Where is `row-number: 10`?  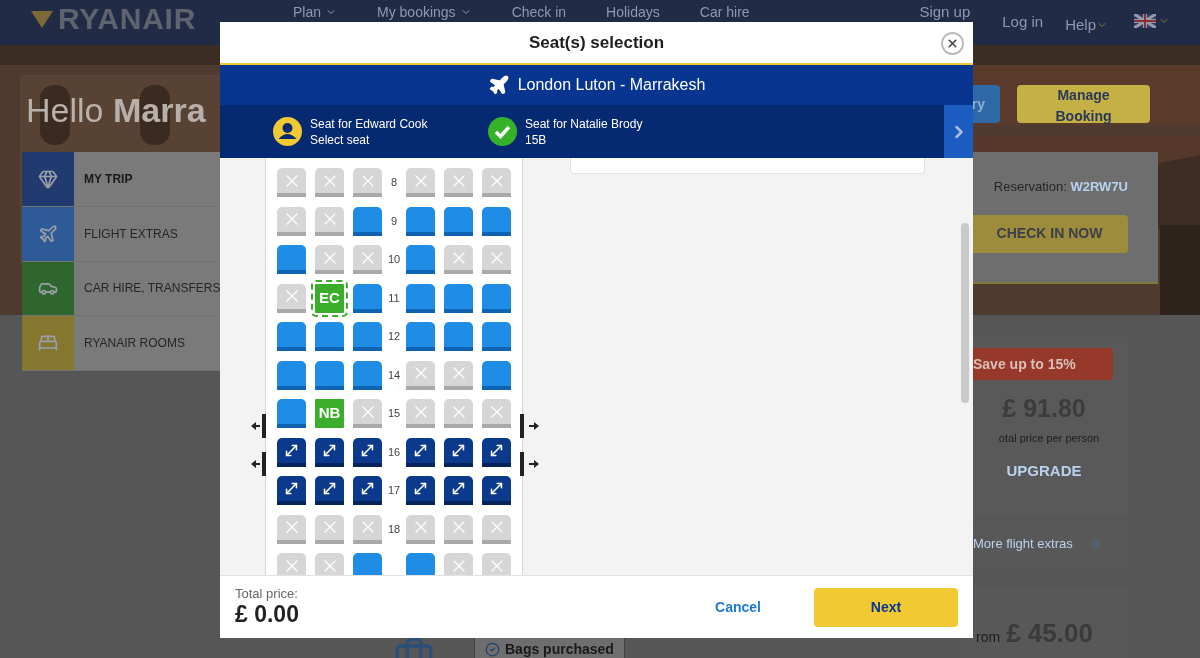
row-number: 10 is located at coordinates (394, 260).